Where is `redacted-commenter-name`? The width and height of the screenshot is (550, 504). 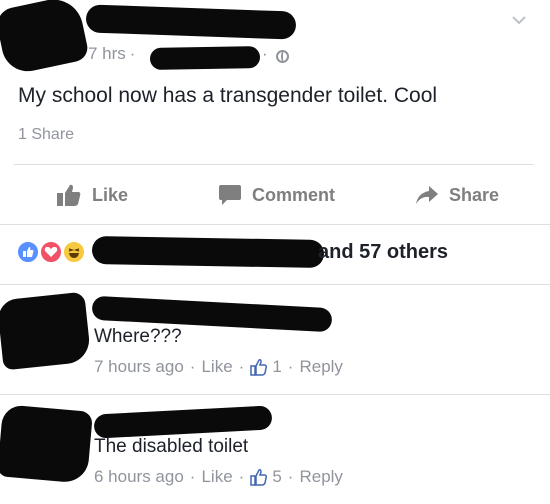 redacted-commenter-name is located at coordinates (183, 422).